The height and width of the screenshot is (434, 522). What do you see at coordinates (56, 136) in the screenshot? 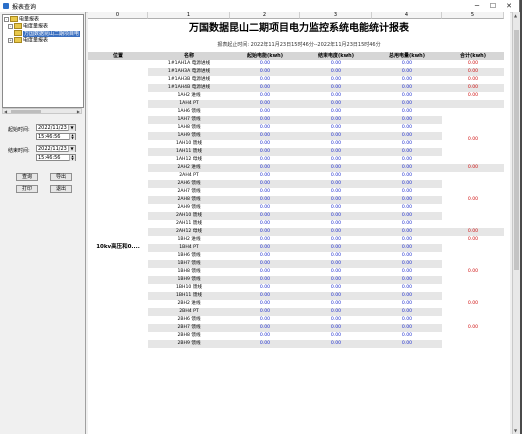
I see `start-time-spinner: 15:46:56 ▲ ▼` at bounding box center [56, 136].